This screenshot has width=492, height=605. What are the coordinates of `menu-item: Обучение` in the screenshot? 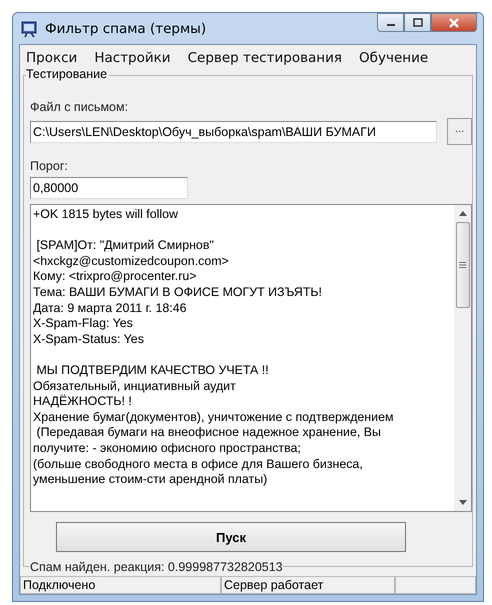 It's located at (393, 58).